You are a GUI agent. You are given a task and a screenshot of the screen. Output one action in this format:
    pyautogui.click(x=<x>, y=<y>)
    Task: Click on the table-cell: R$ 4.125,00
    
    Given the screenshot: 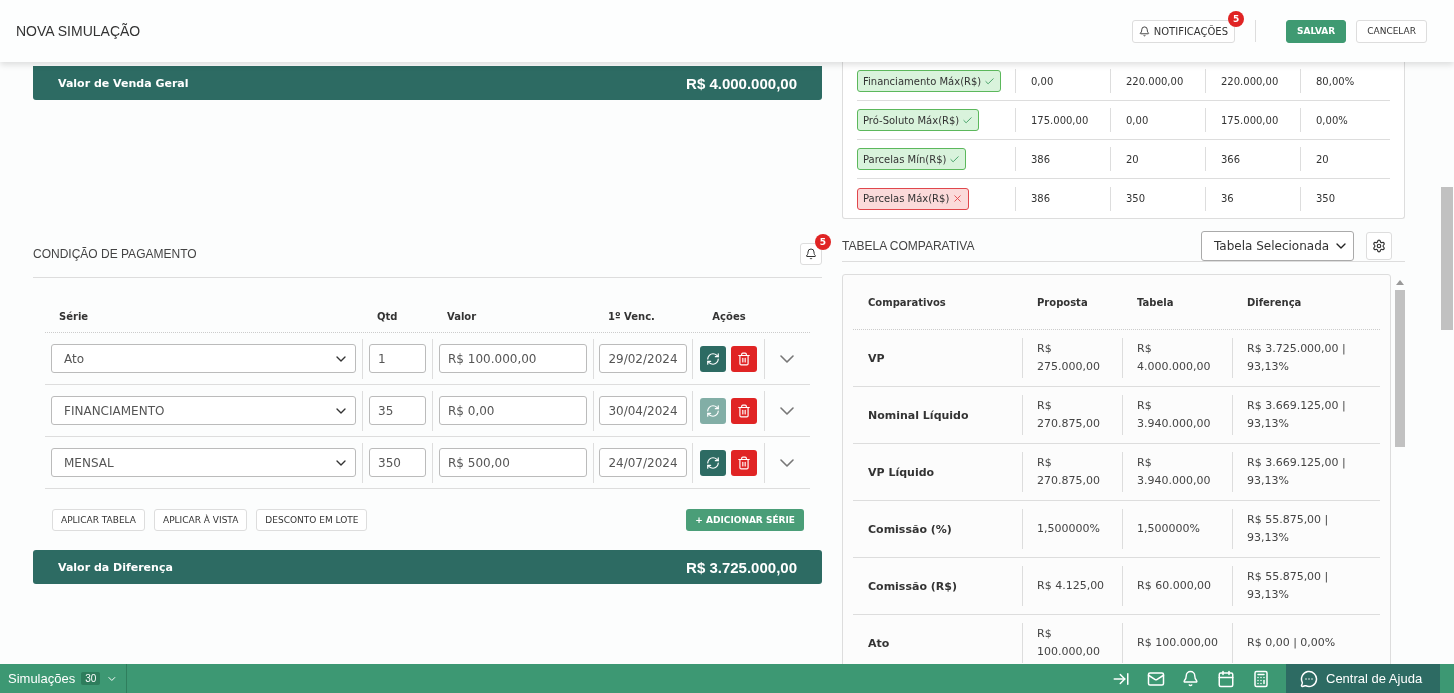 What is the action you would take?
    pyautogui.click(x=1072, y=586)
    